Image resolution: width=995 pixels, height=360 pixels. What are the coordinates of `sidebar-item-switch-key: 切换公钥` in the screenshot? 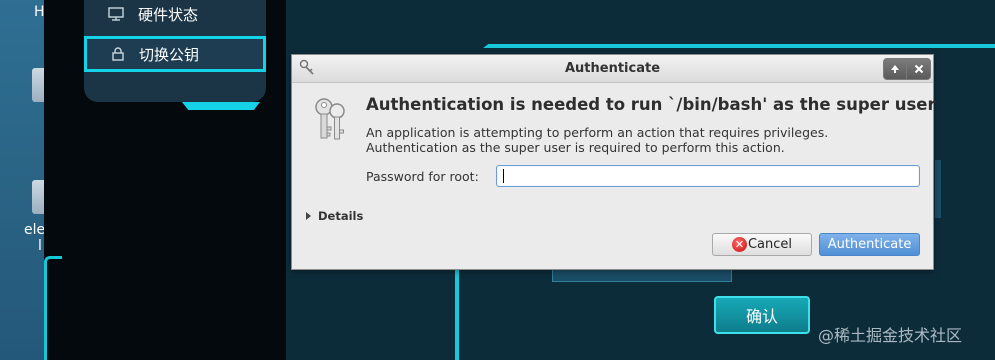 It's located at (175, 54).